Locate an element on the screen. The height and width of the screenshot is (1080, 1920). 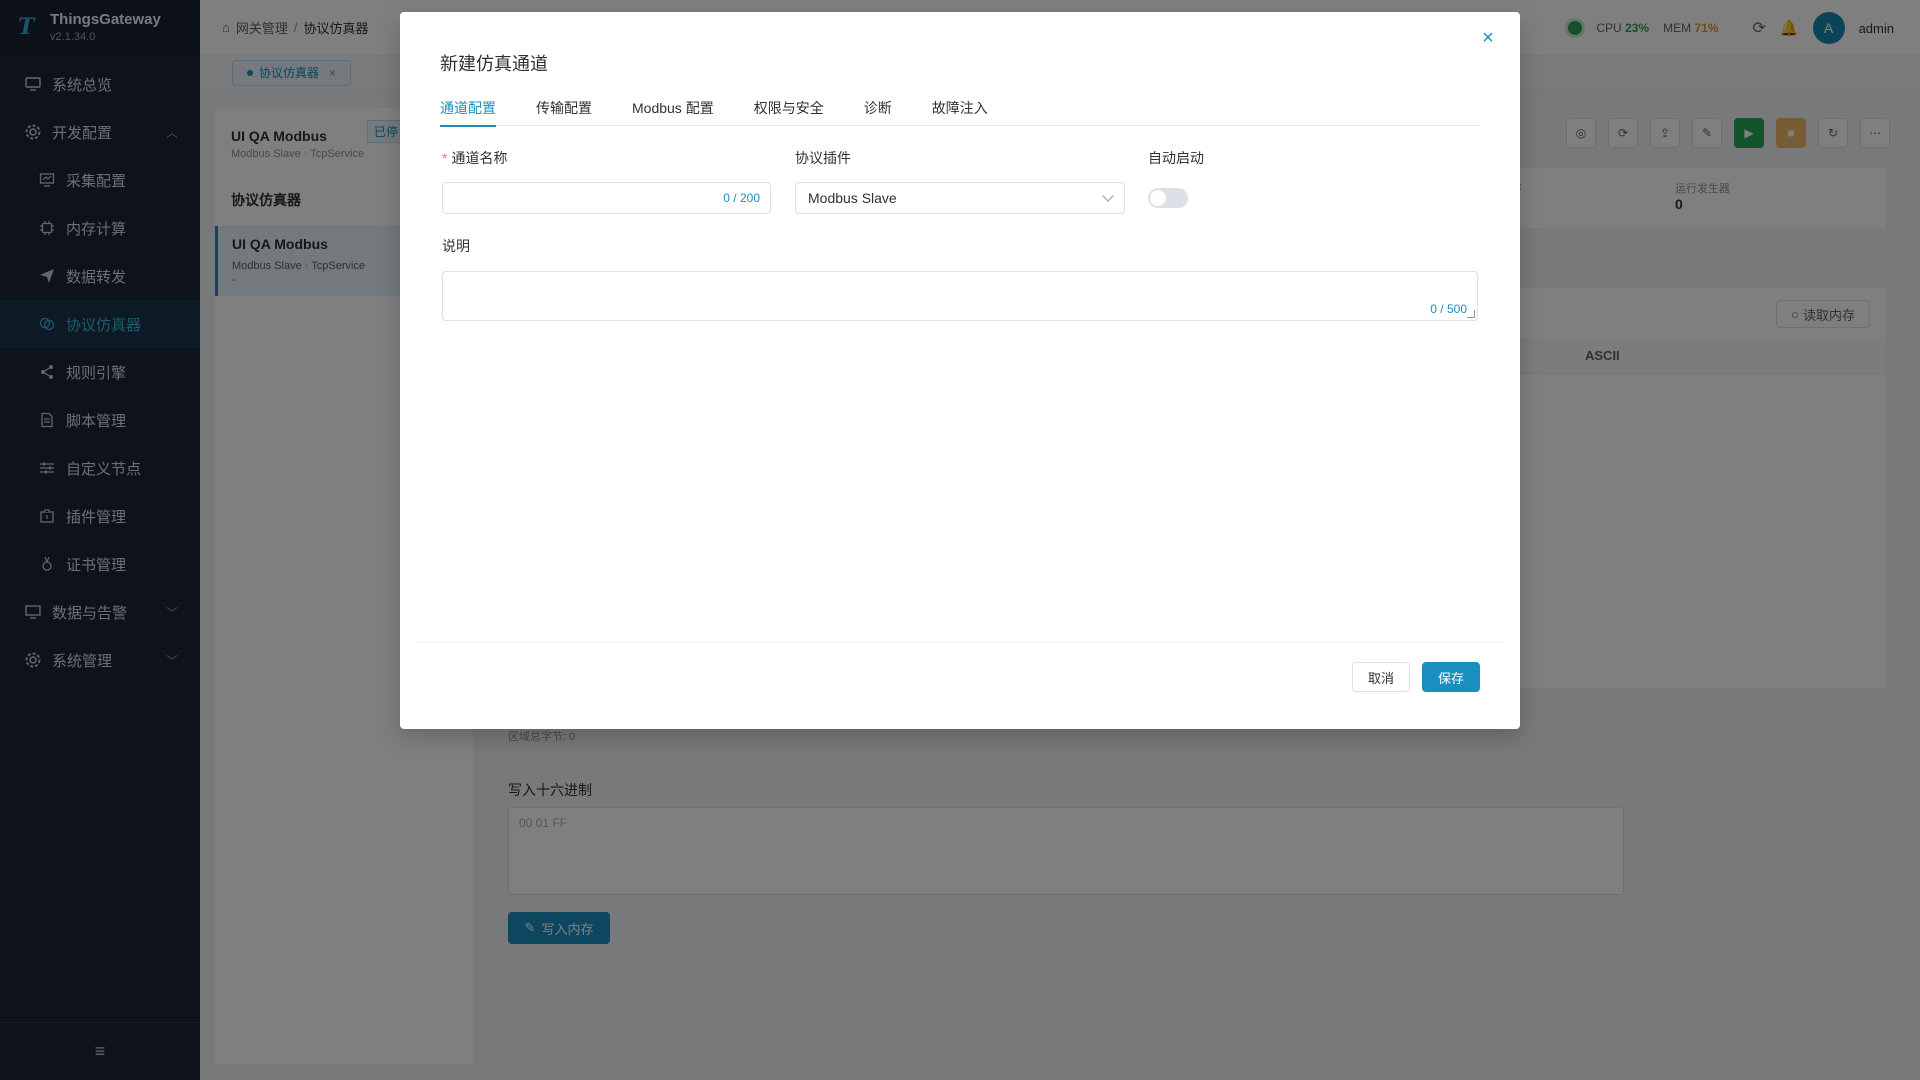
footer-divider is located at coordinates (960, 642).